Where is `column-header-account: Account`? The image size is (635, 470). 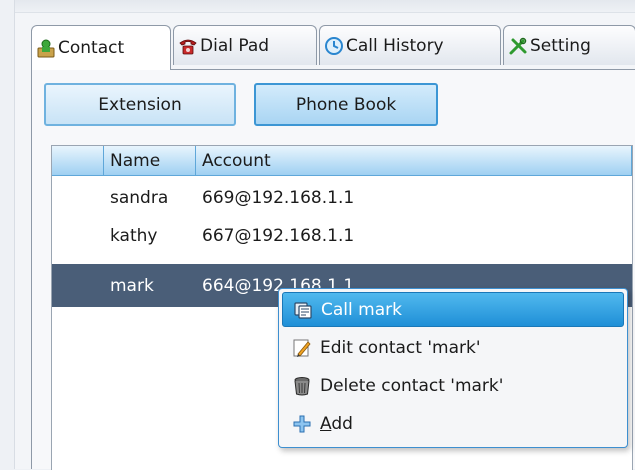 column-header-account: Account is located at coordinates (414, 161).